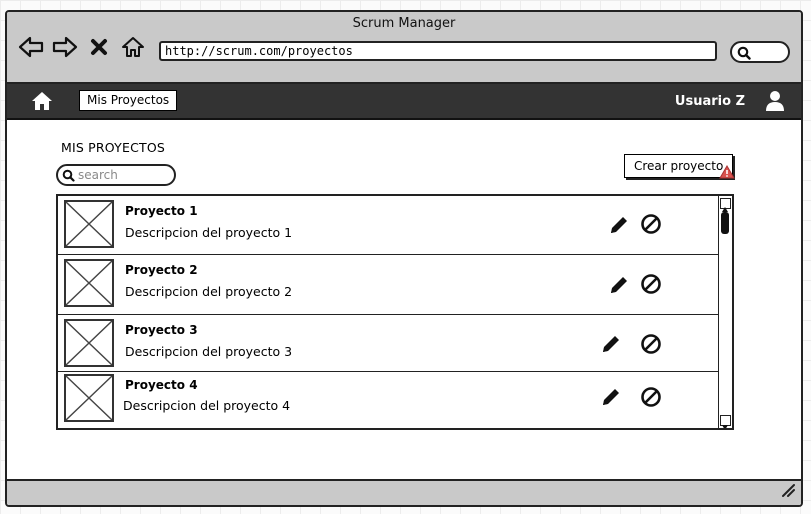 The image size is (811, 514). What do you see at coordinates (404, 23) in the screenshot?
I see `window-title: Scrum Manager` at bounding box center [404, 23].